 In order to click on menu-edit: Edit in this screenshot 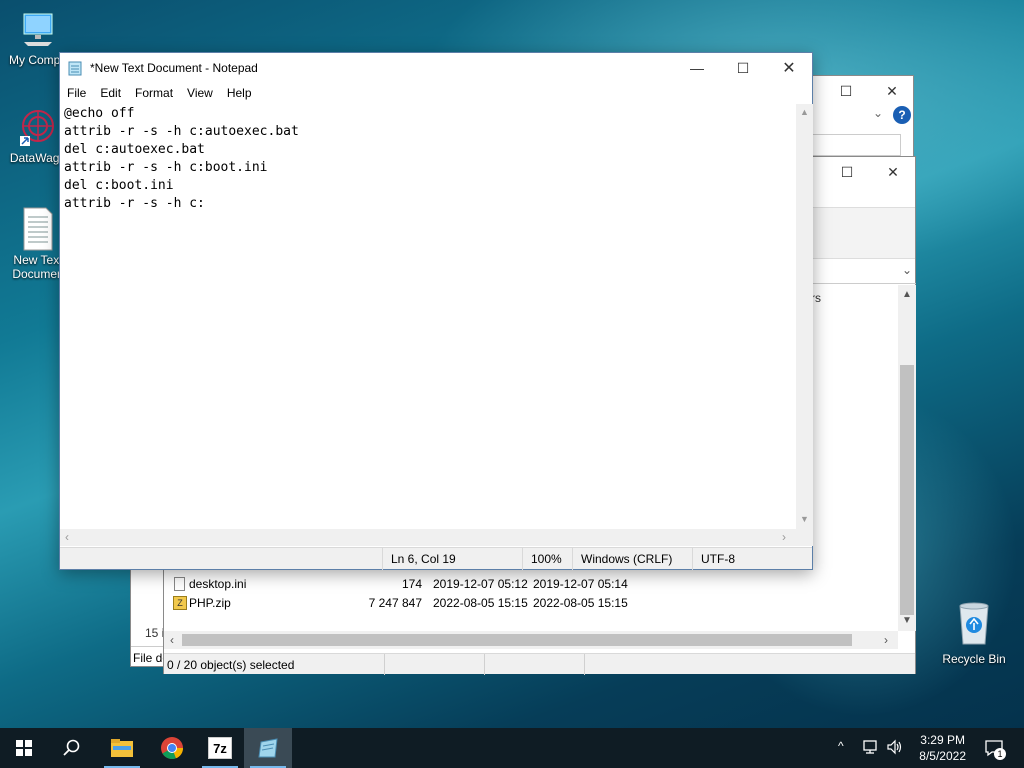, I will do `click(110, 93)`.